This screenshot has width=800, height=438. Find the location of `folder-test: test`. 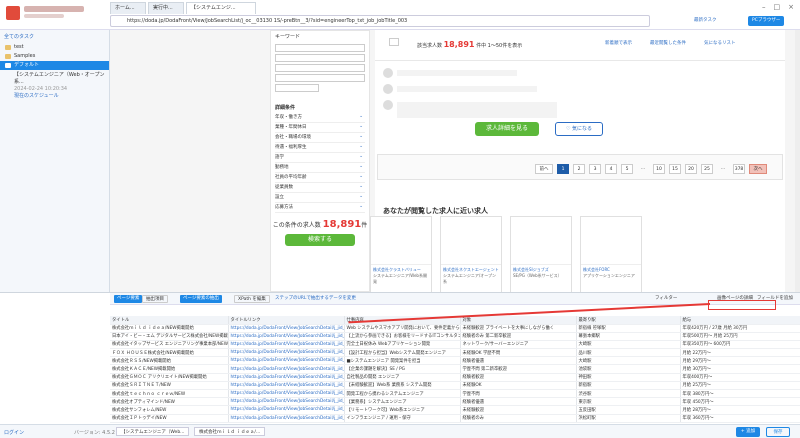

folder-test: test is located at coordinates (54, 47).